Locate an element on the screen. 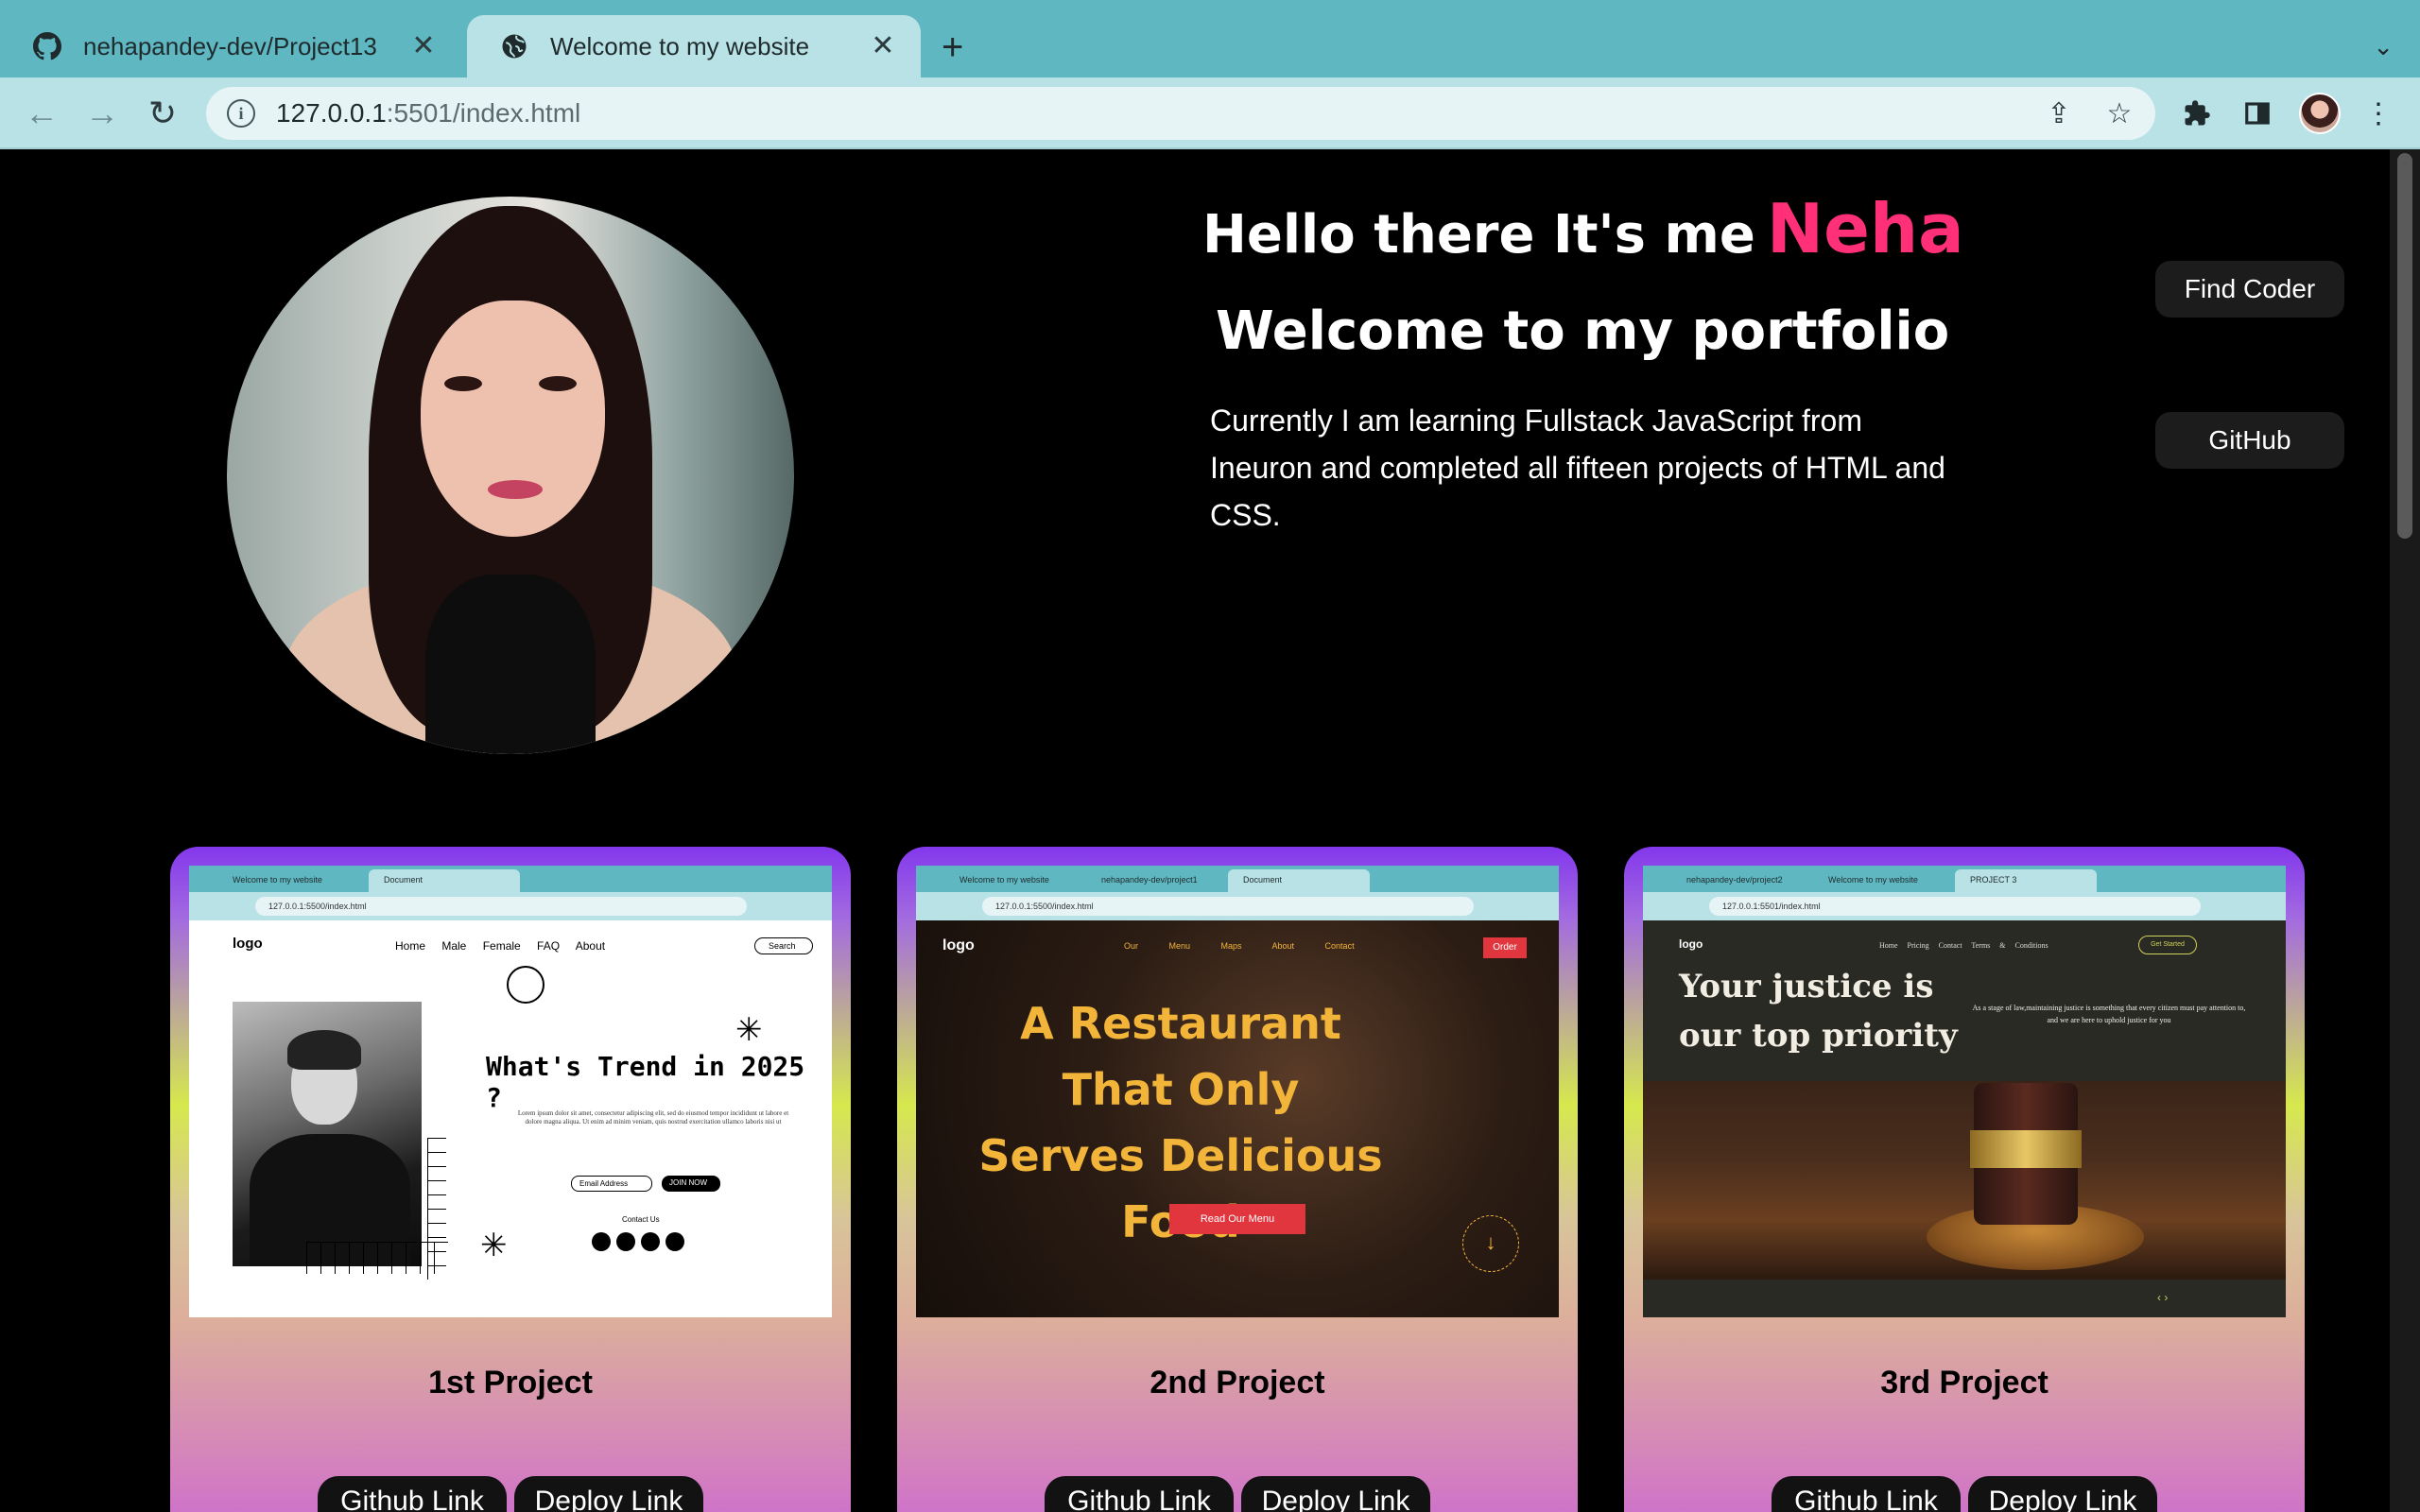 The image size is (2420, 1512). instagram-icon is located at coordinates (650, 1241).